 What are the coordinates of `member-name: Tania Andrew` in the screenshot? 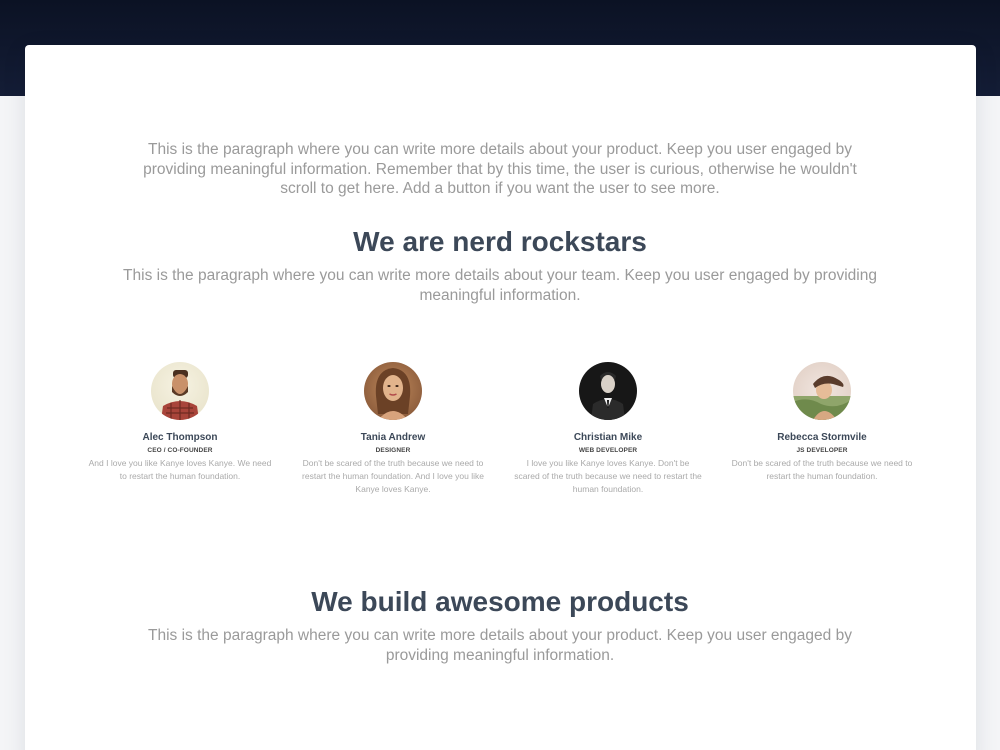 It's located at (393, 437).